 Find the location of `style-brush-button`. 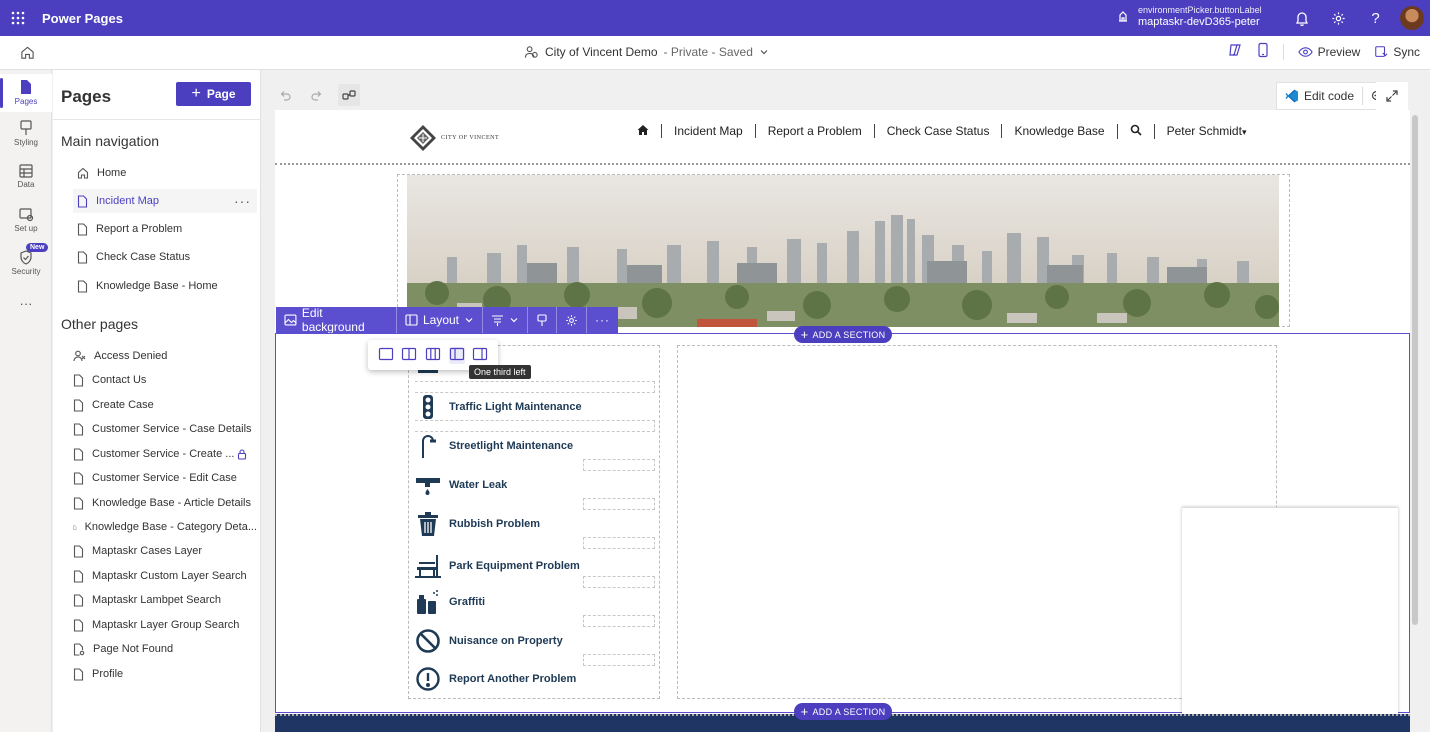

style-brush-button is located at coordinates (542, 320).